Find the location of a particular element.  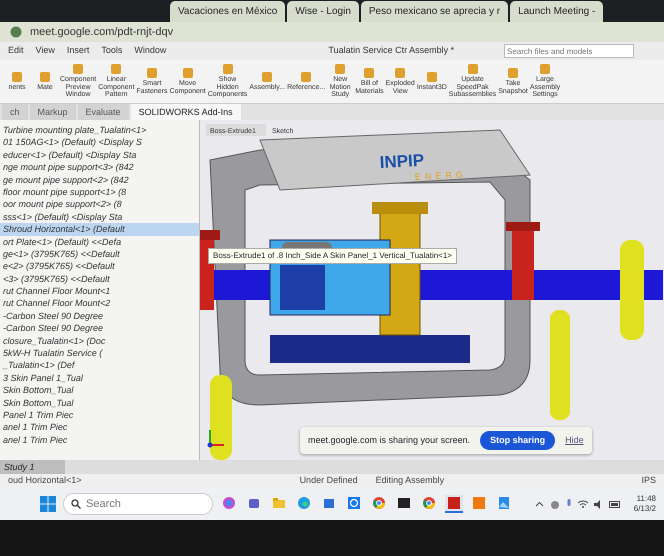

tree-item: ge mount pipe support<2> (842 is located at coordinates (99, 180).